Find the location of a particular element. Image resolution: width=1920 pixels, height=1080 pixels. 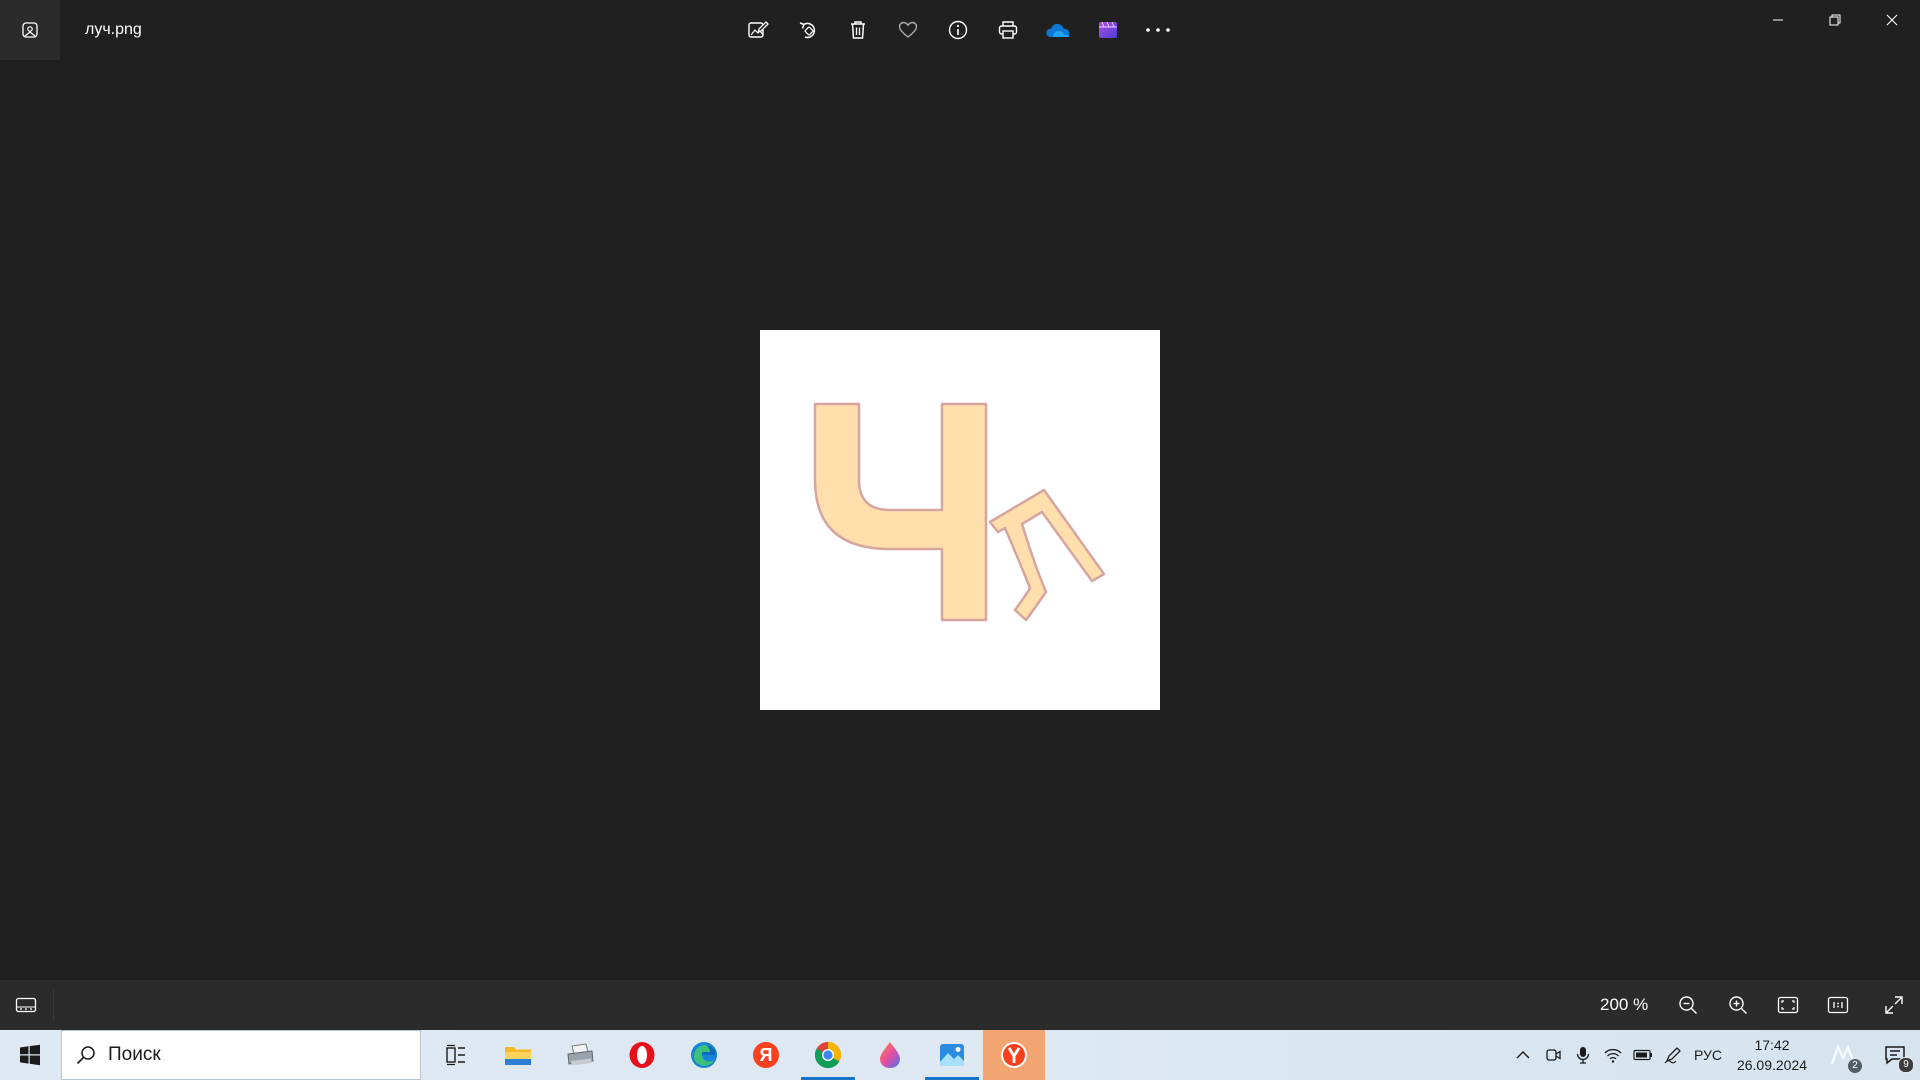

glyph-che is located at coordinates (900, 512).